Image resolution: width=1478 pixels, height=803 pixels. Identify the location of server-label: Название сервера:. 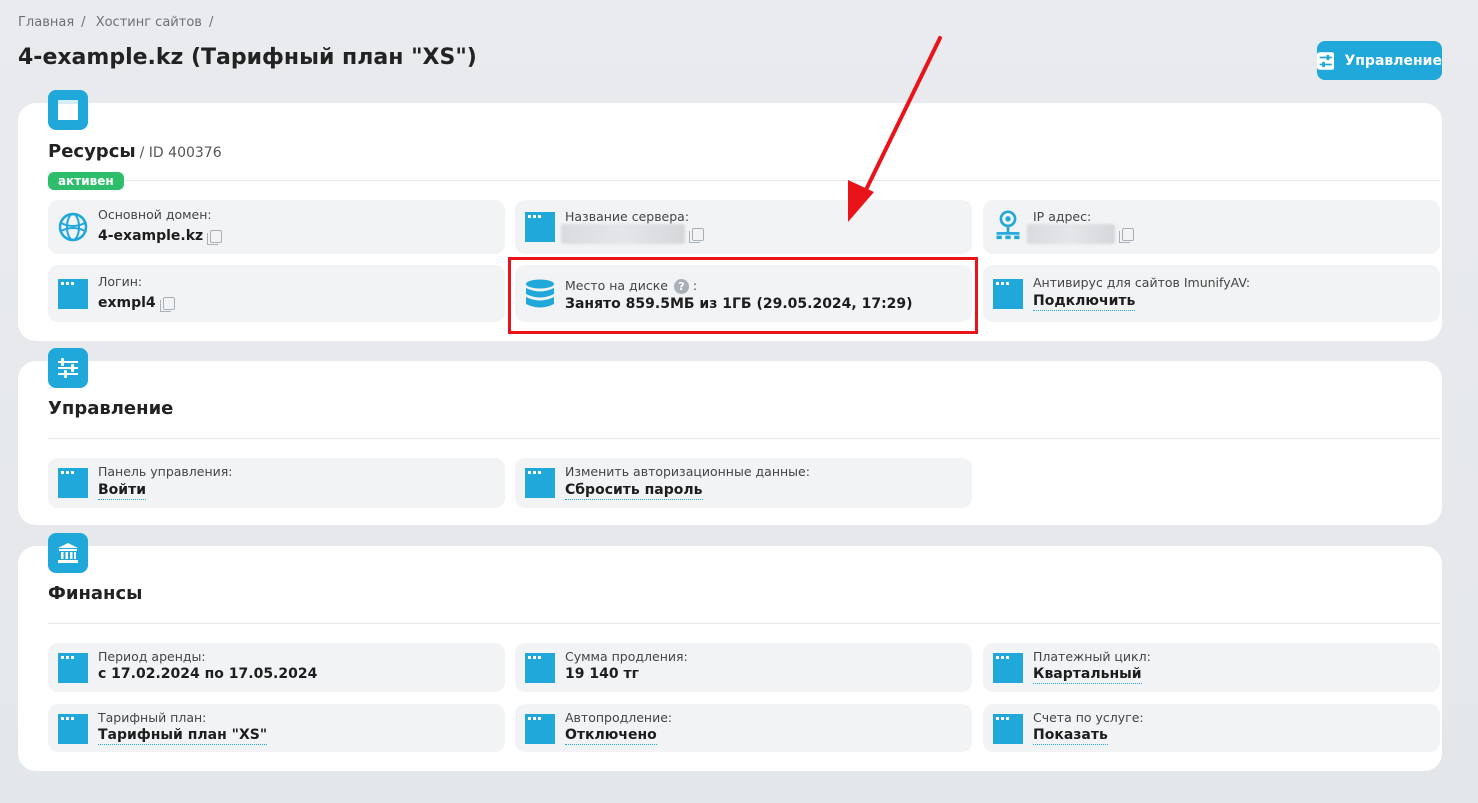
(627, 216).